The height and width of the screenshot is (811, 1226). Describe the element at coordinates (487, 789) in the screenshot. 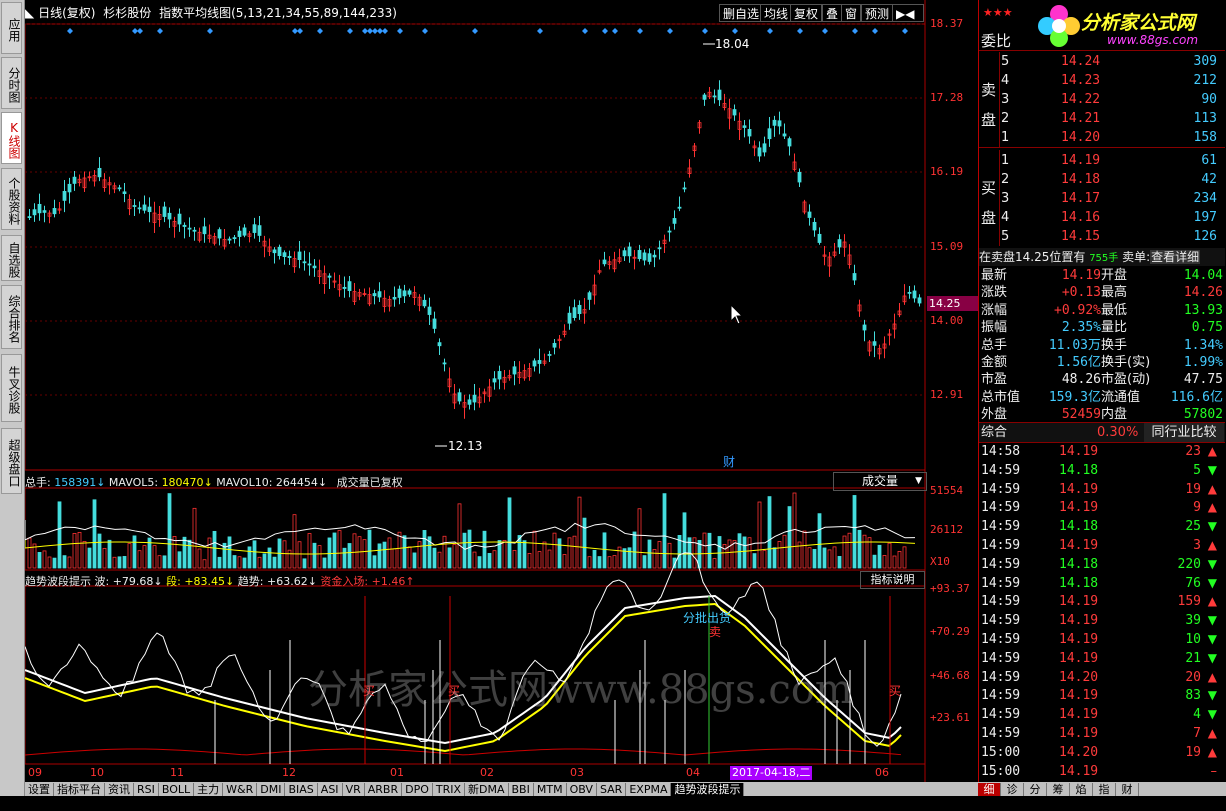

I see `indicator-tab-14: 新DMA` at that location.